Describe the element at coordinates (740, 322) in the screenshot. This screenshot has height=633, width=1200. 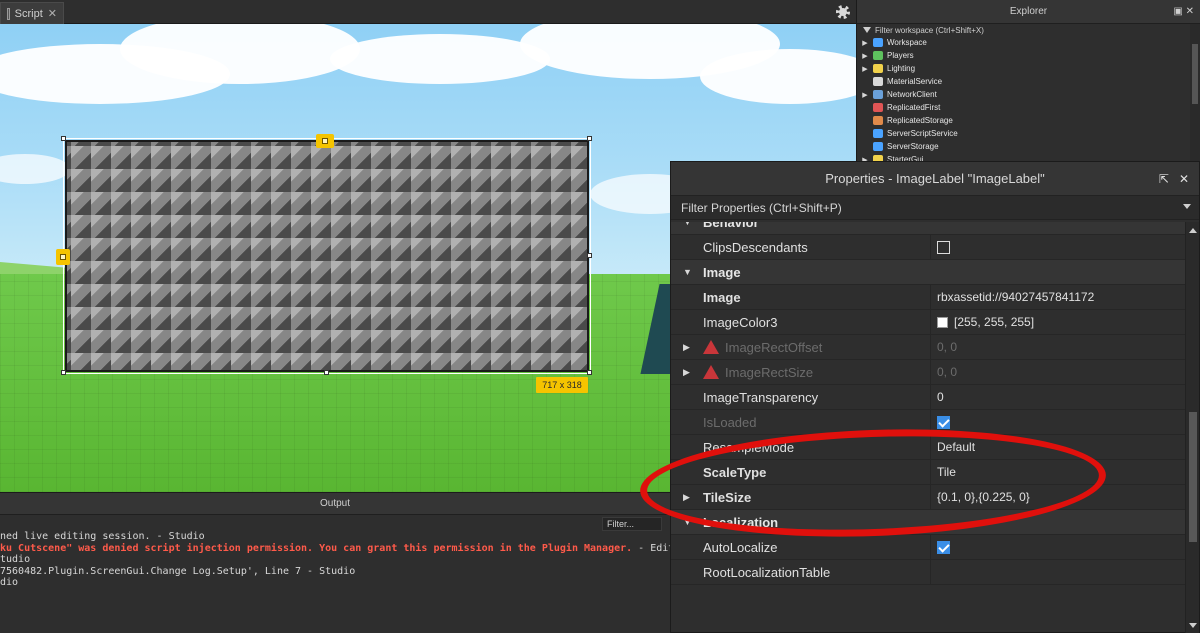
I see `property-name: ImageColor3` at that location.